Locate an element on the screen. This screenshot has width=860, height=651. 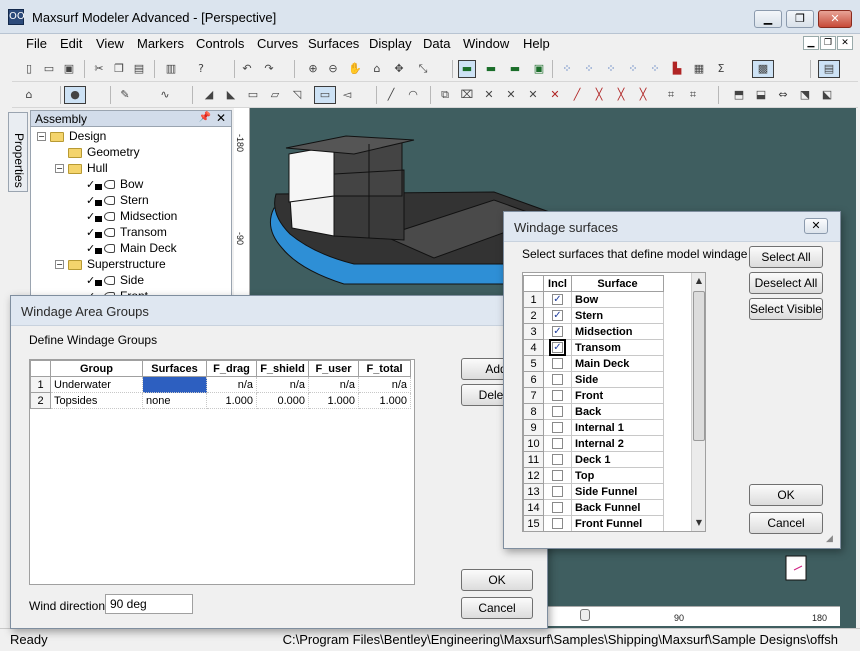
align-1-icon: ⬒ is located at coordinates (739, 95).